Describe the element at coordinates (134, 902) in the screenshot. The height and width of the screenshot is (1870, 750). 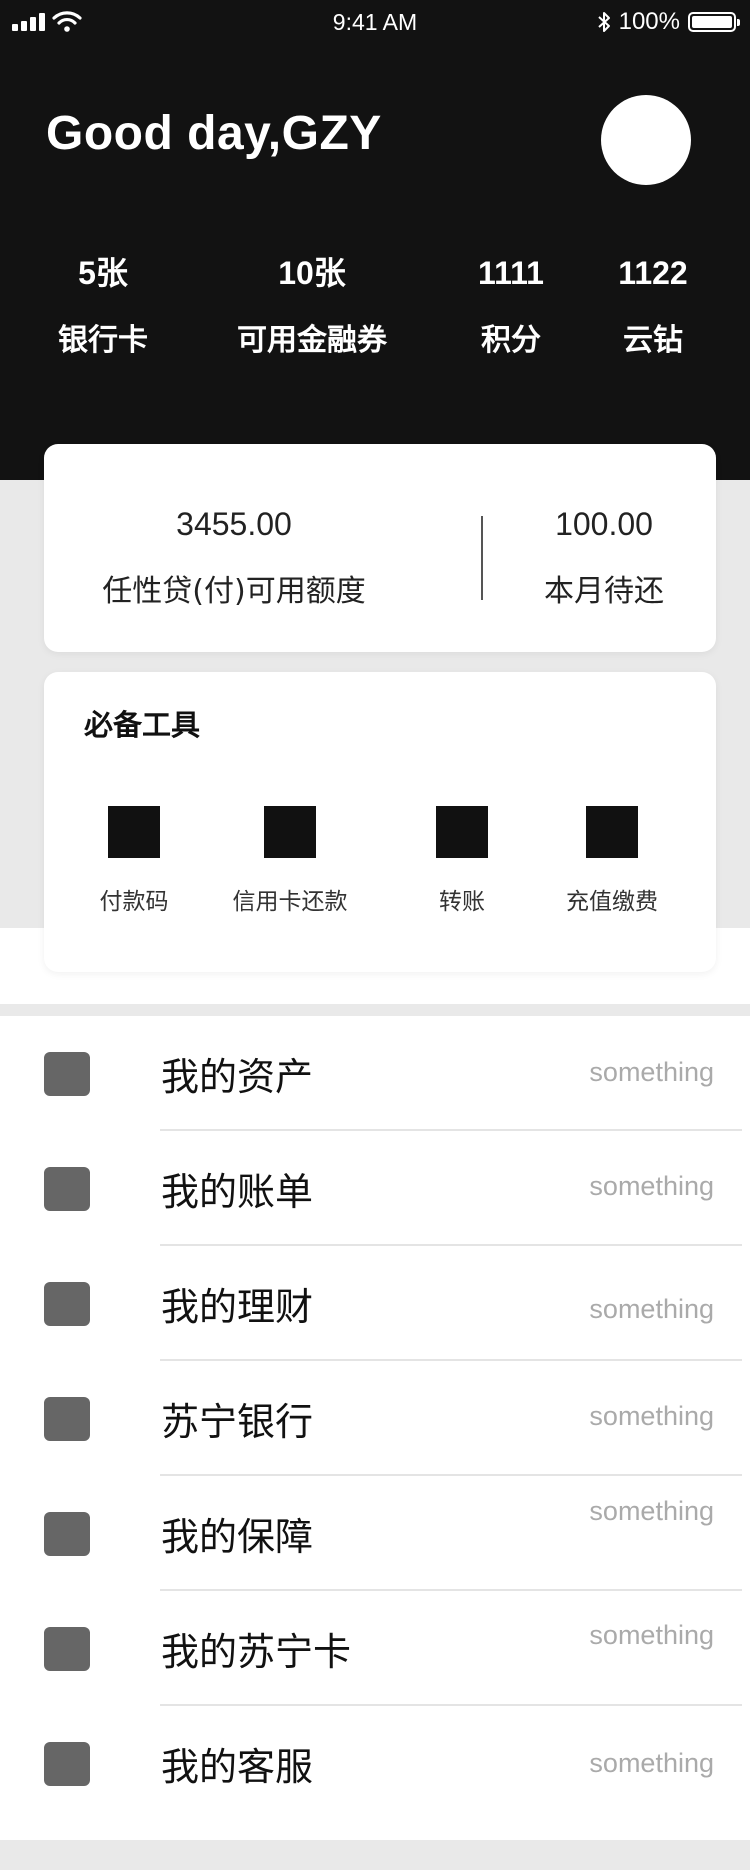
I see `tool-label: 付款码` at that location.